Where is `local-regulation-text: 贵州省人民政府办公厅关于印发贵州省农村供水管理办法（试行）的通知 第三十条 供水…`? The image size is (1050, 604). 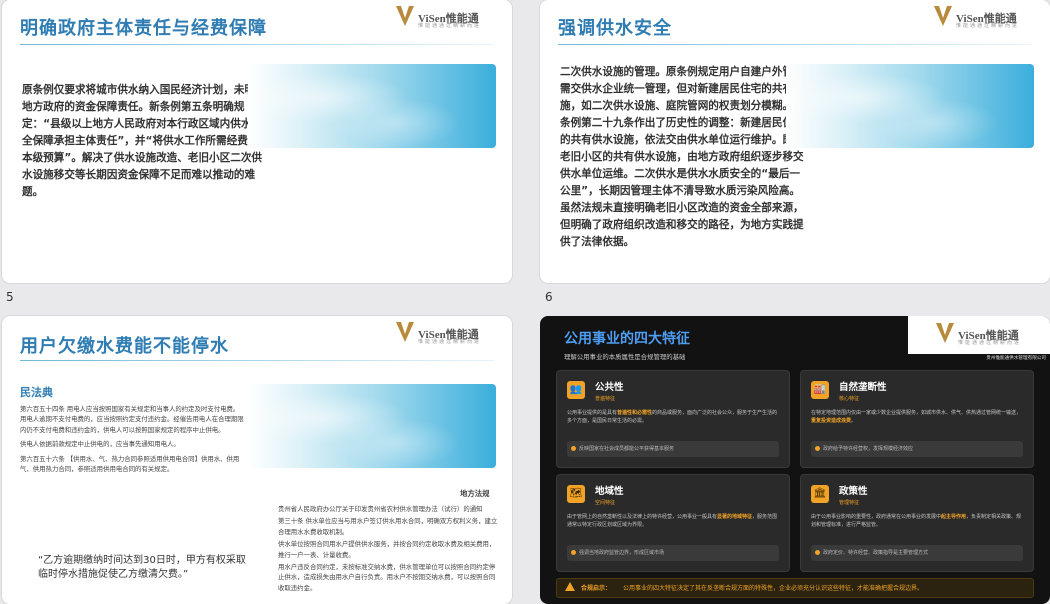
local-regulation-text: 贵州省人民政府办公厅关于印发贵州省农村供水管理办法（试行）的通知 第三十条 供水… is located at coordinates (388, 549).